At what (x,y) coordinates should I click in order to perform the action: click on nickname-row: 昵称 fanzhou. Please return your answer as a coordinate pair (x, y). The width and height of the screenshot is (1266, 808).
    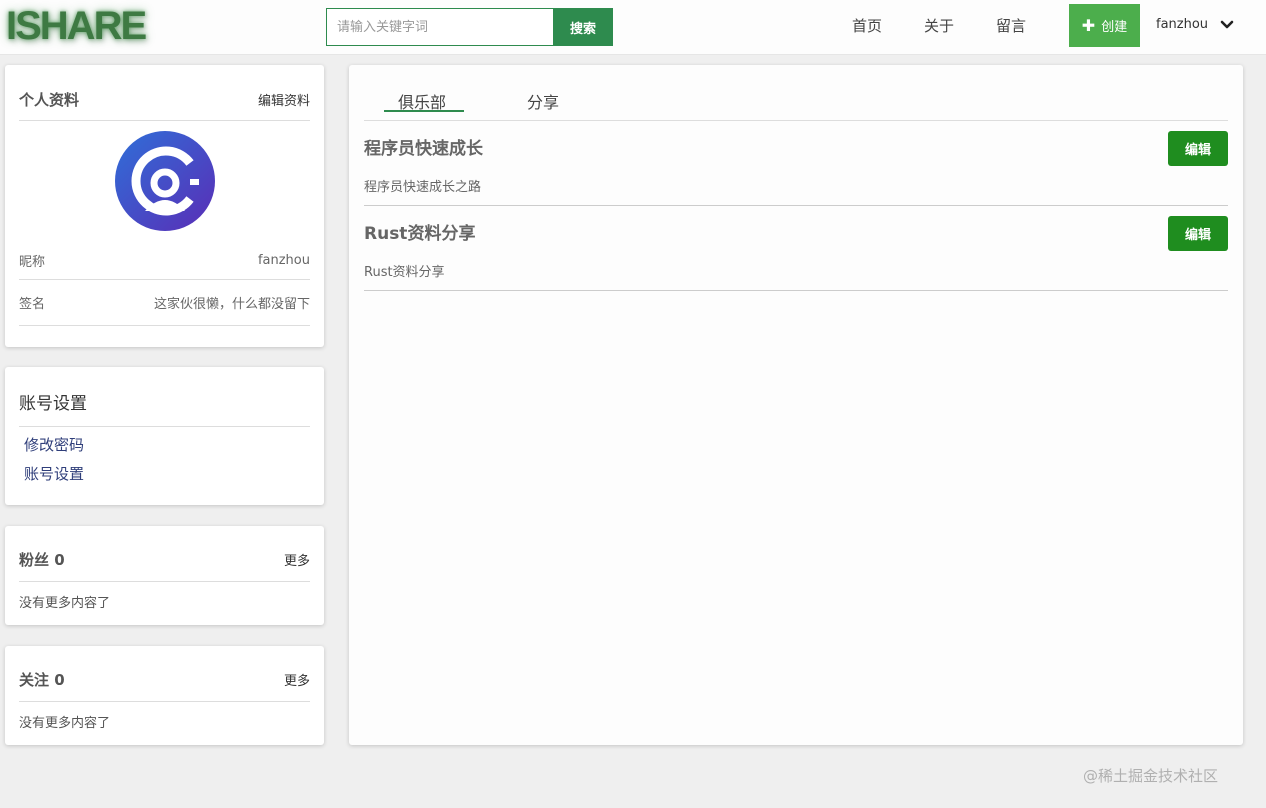
    Looking at the image, I should click on (164, 261).